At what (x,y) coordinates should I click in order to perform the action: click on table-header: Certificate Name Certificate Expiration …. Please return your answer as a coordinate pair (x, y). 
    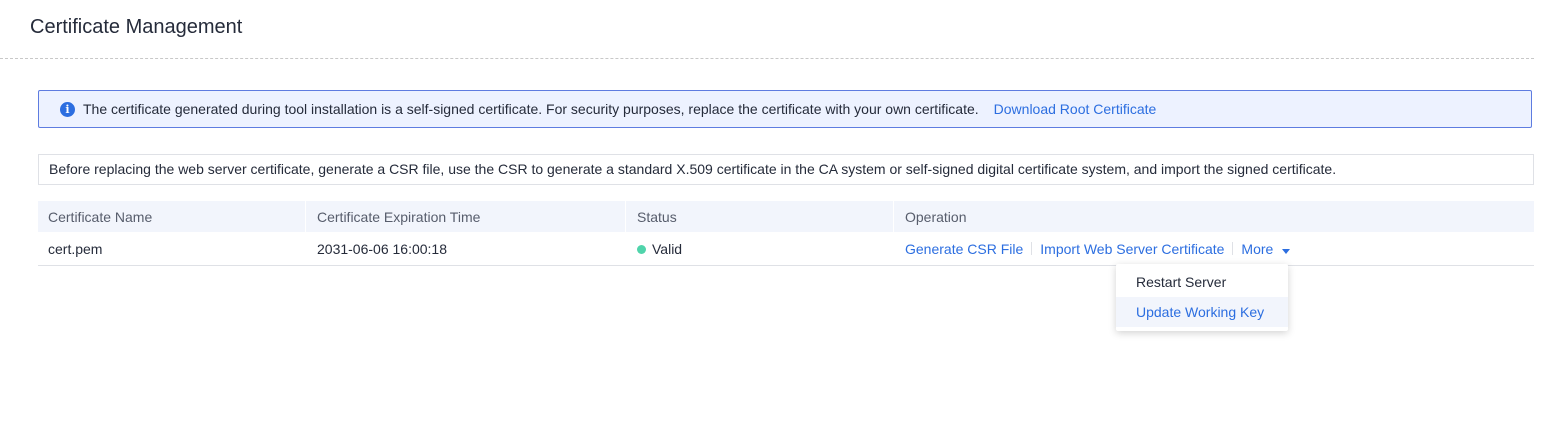
    Looking at the image, I should click on (786, 216).